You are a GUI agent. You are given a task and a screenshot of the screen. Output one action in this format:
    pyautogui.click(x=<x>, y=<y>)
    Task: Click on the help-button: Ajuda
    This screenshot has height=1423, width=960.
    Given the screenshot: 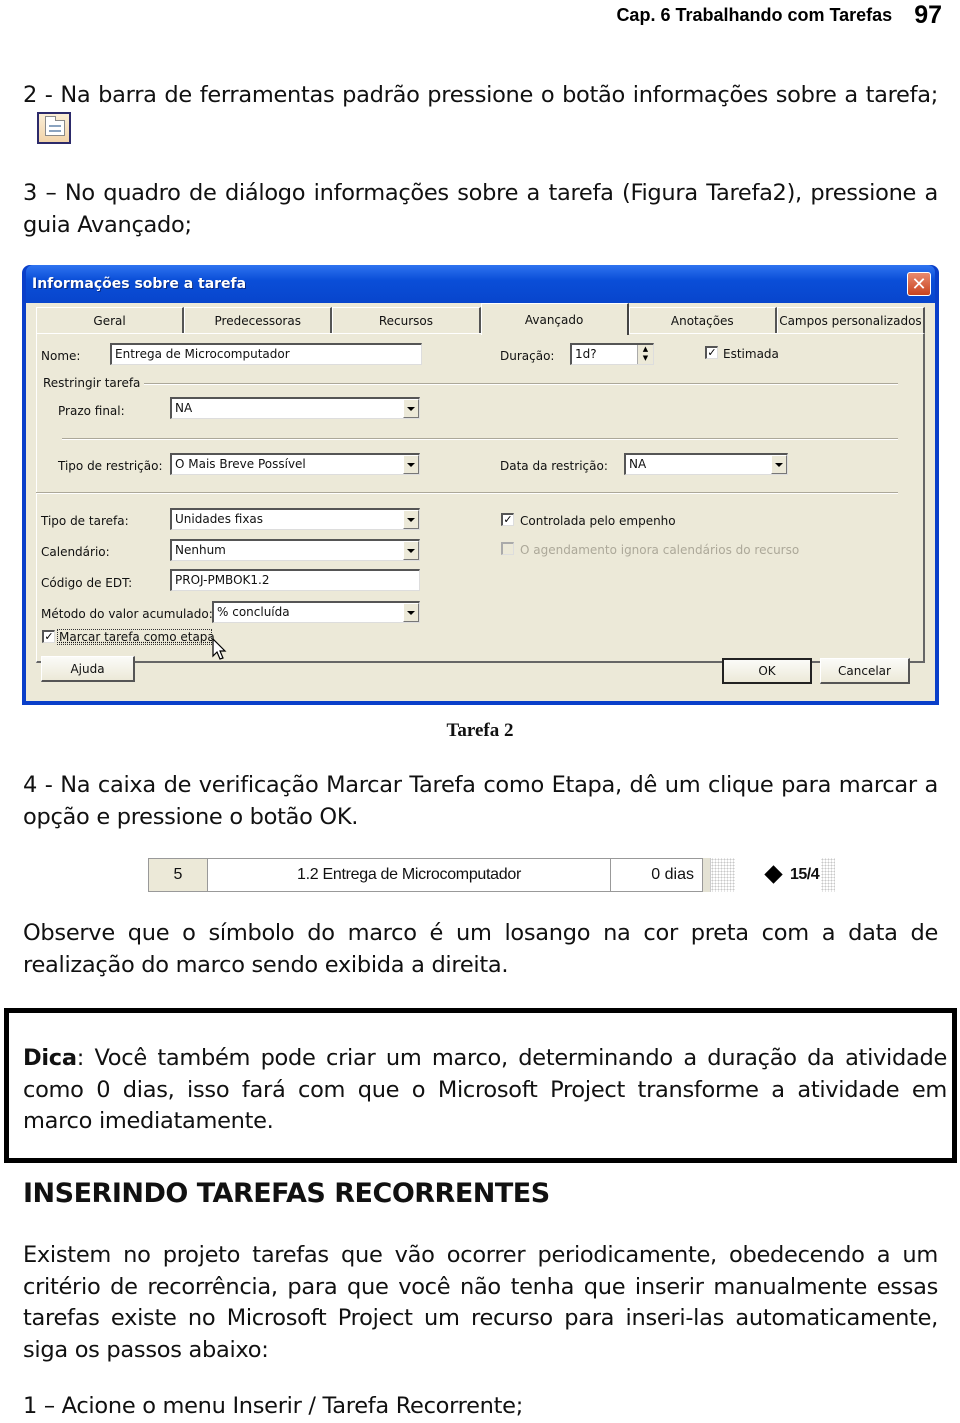 What is the action you would take?
    pyautogui.click(x=88, y=669)
    